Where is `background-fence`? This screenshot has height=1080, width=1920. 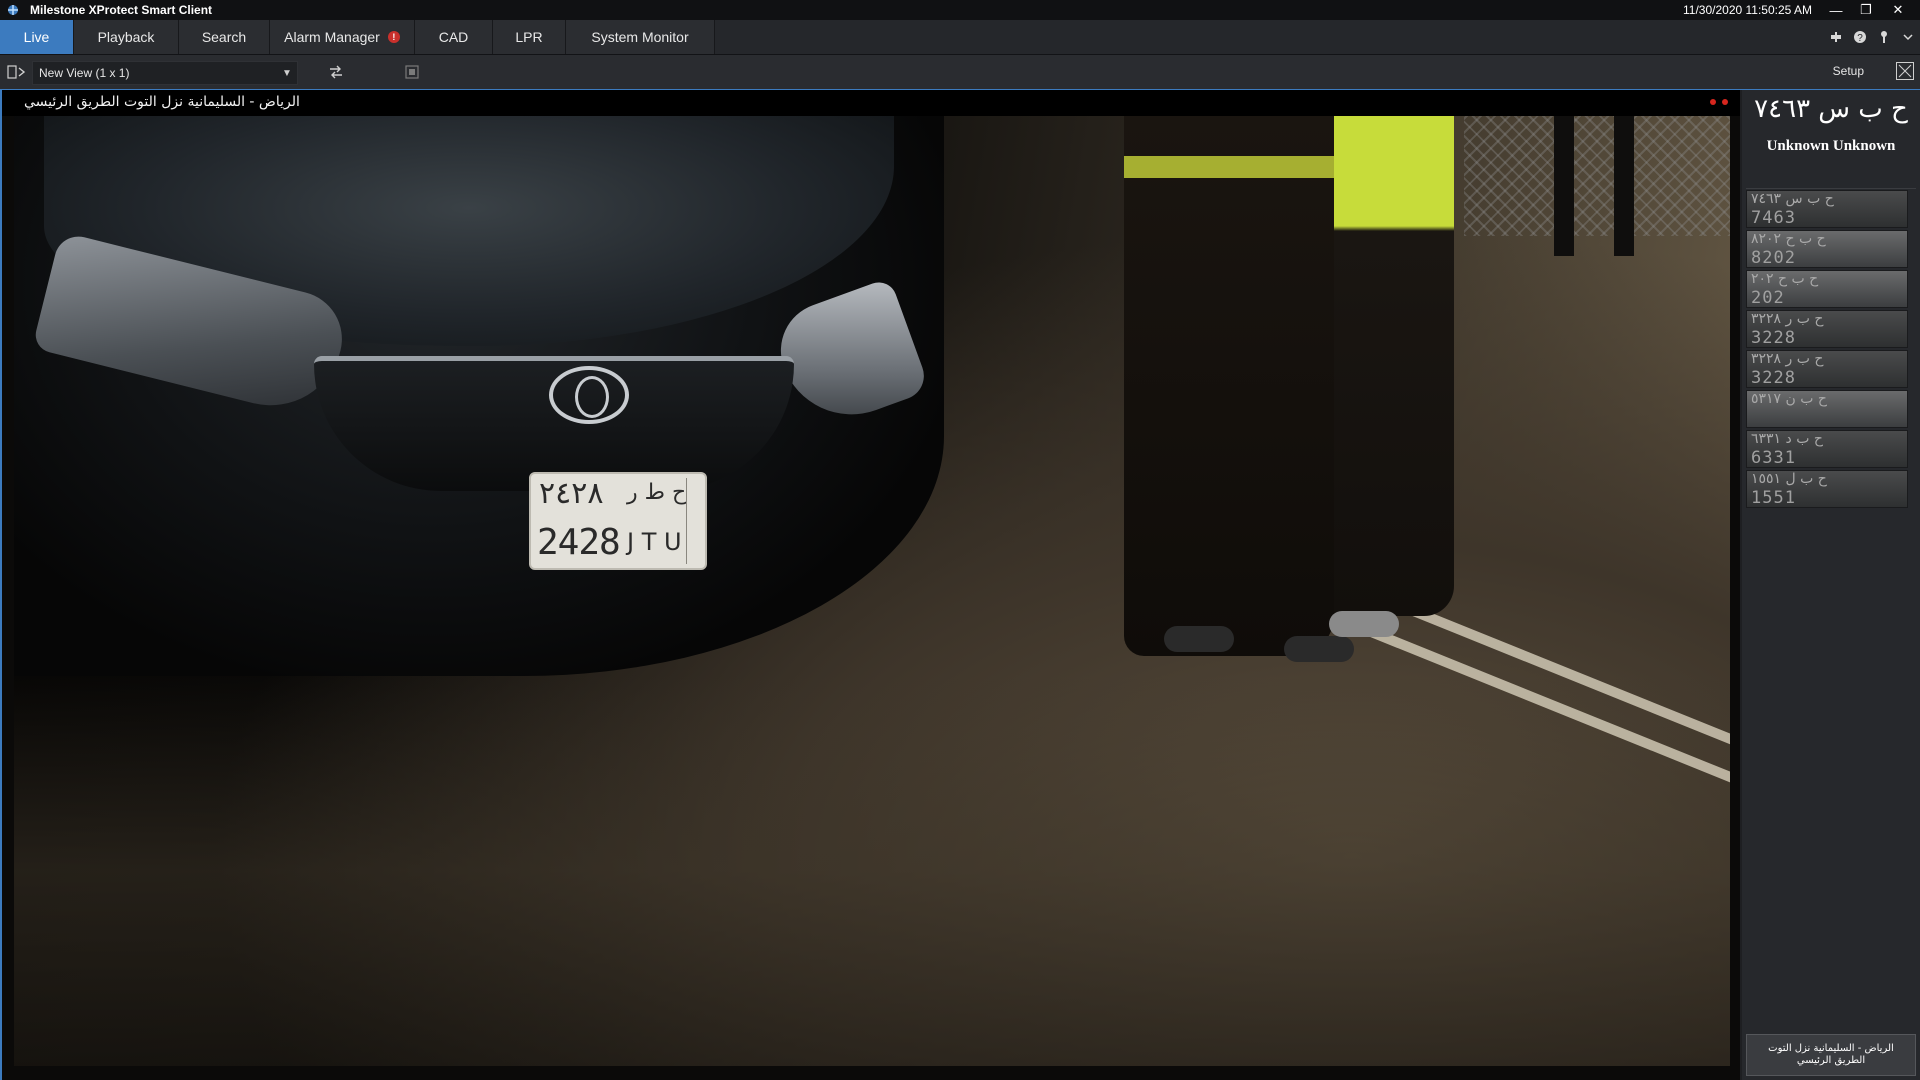 background-fence is located at coordinates (1597, 176).